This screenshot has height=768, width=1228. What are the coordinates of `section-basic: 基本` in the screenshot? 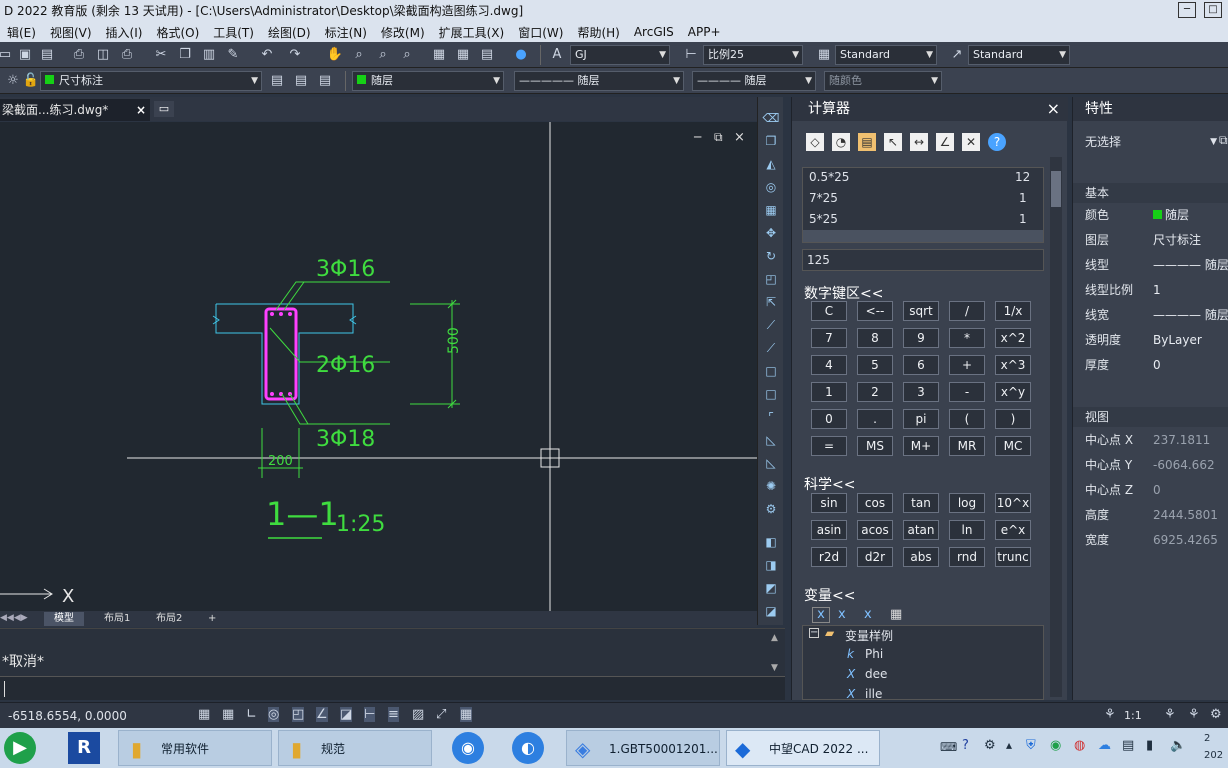 It's located at (1150, 193).